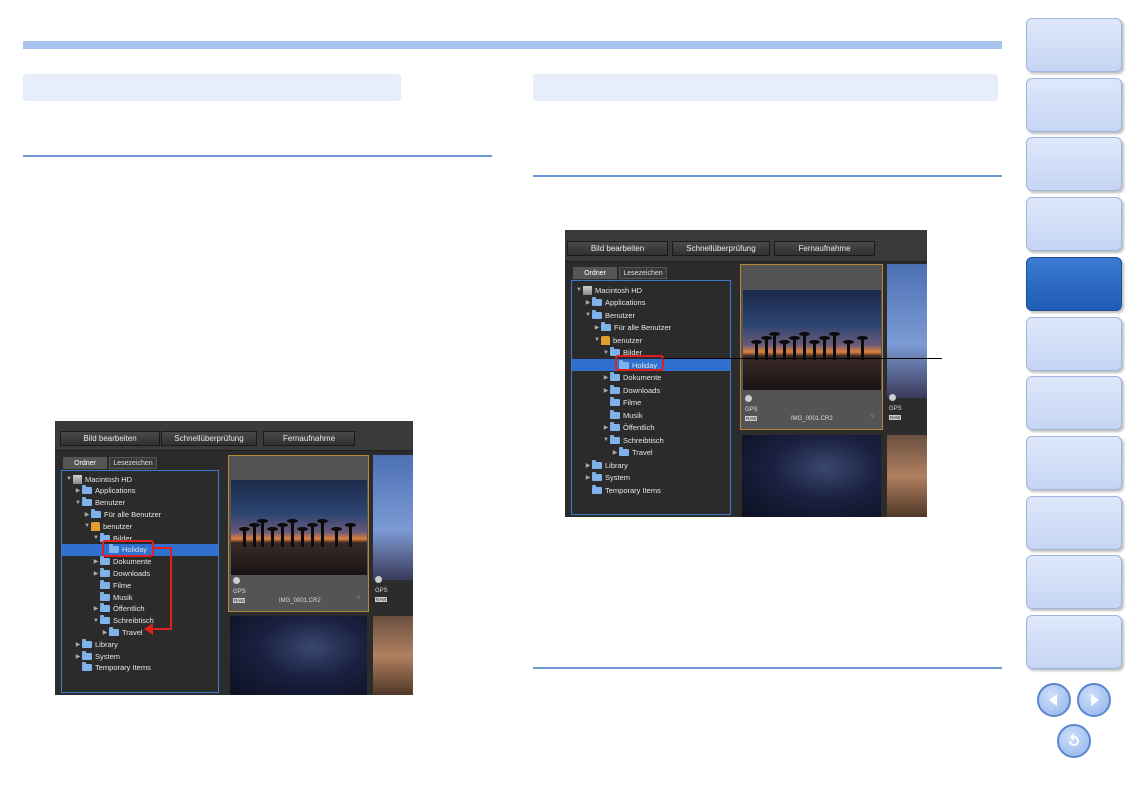 Image resolution: width=1132 pixels, height=800 pixels. What do you see at coordinates (1094, 700) in the screenshot?
I see `next-page-button` at bounding box center [1094, 700].